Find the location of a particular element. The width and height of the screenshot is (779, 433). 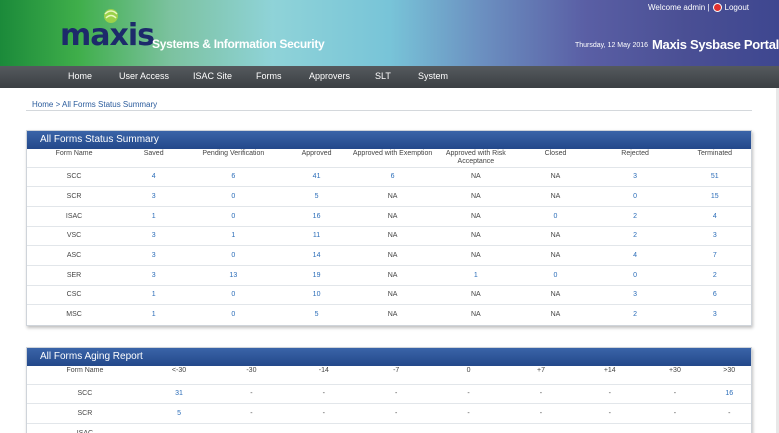

table-row: SCR 5- - - - - - - - is located at coordinates (389, 413).